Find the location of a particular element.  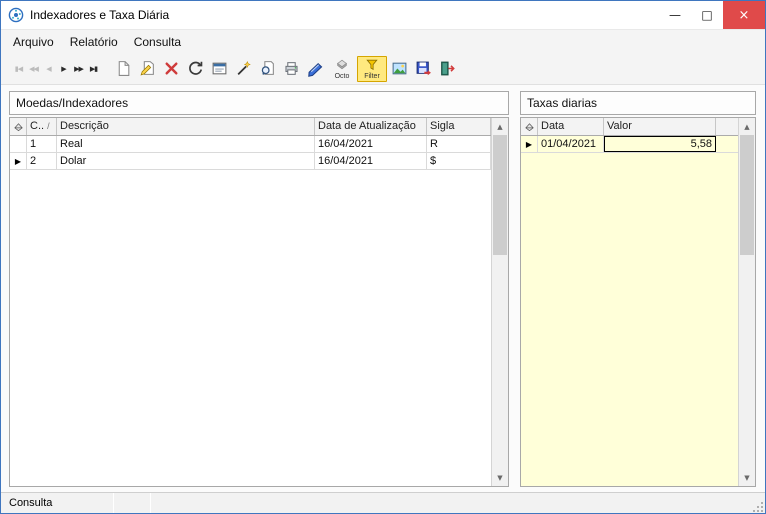

toolbar: ▮◀ ◀◀ ◀ ▶ ▶▶ ▶▮ Octo Filter is located at coordinates (383, 69).